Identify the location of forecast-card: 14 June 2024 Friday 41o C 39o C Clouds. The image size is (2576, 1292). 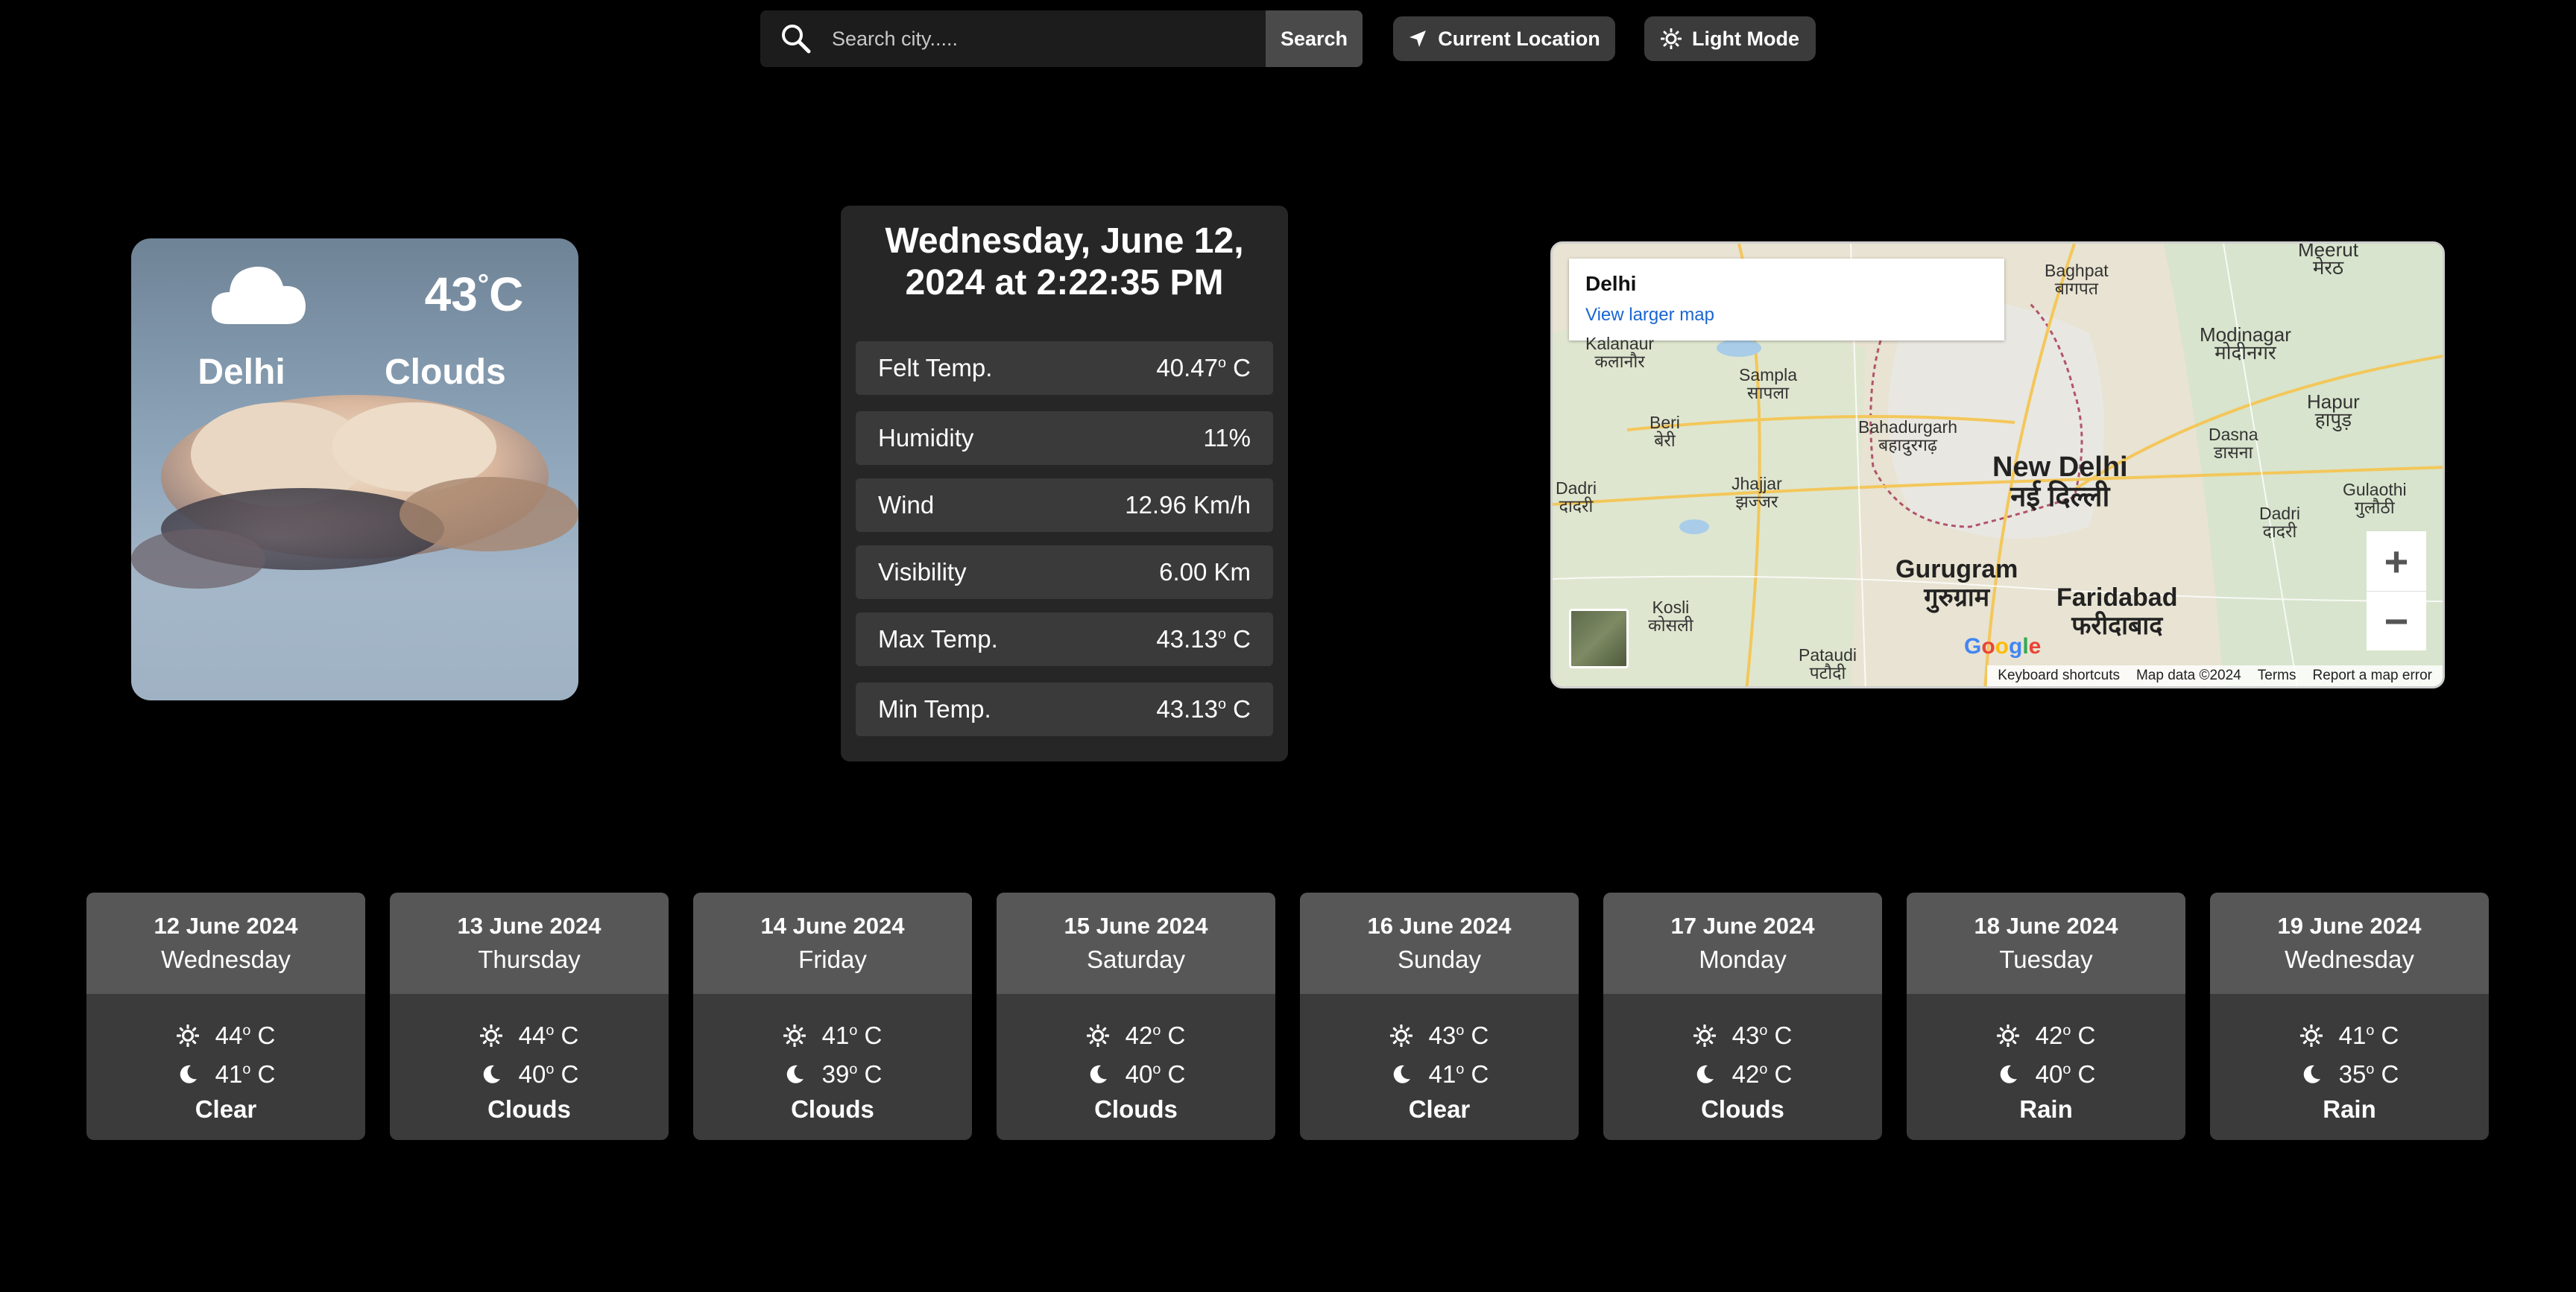
(832, 1016).